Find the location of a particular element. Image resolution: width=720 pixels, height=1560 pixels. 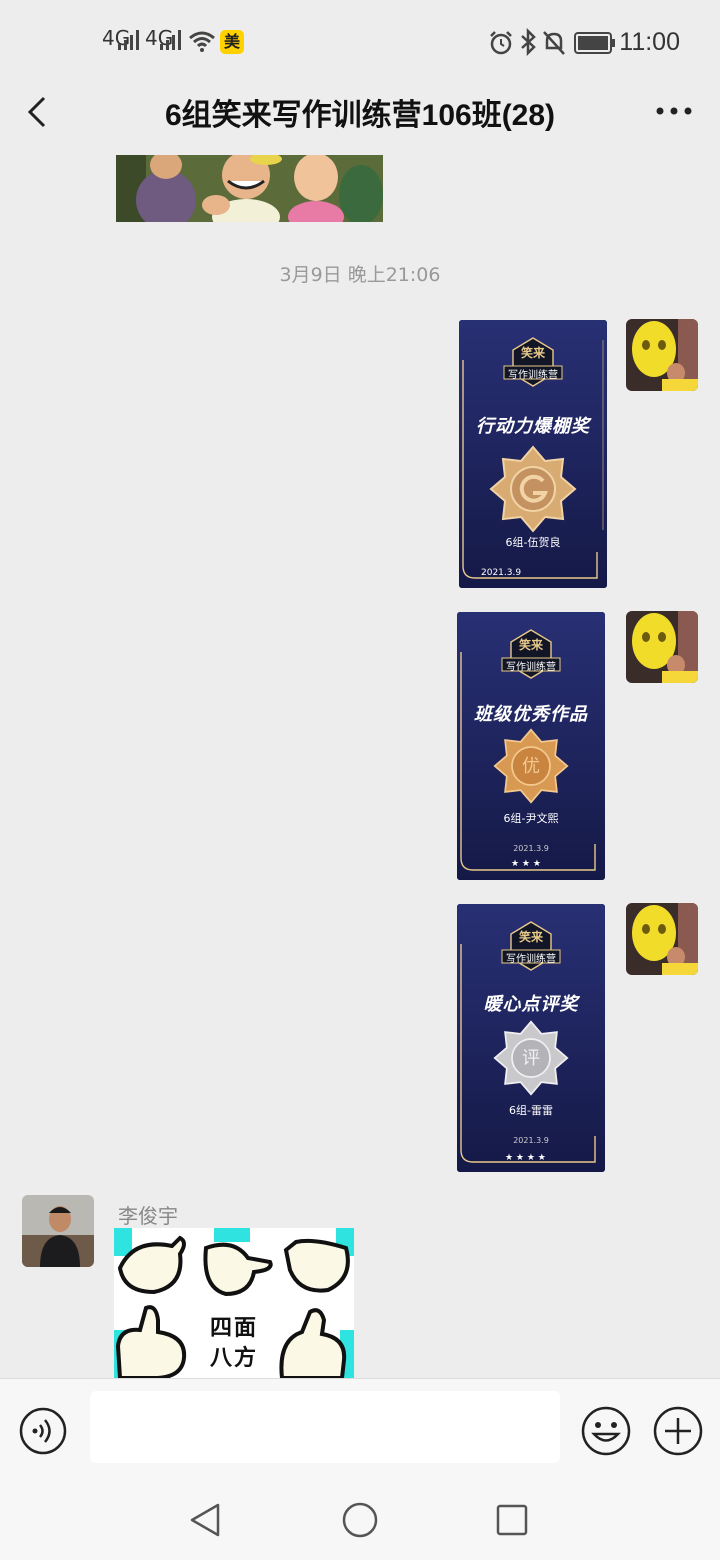

message-input is located at coordinates (325, 1427).